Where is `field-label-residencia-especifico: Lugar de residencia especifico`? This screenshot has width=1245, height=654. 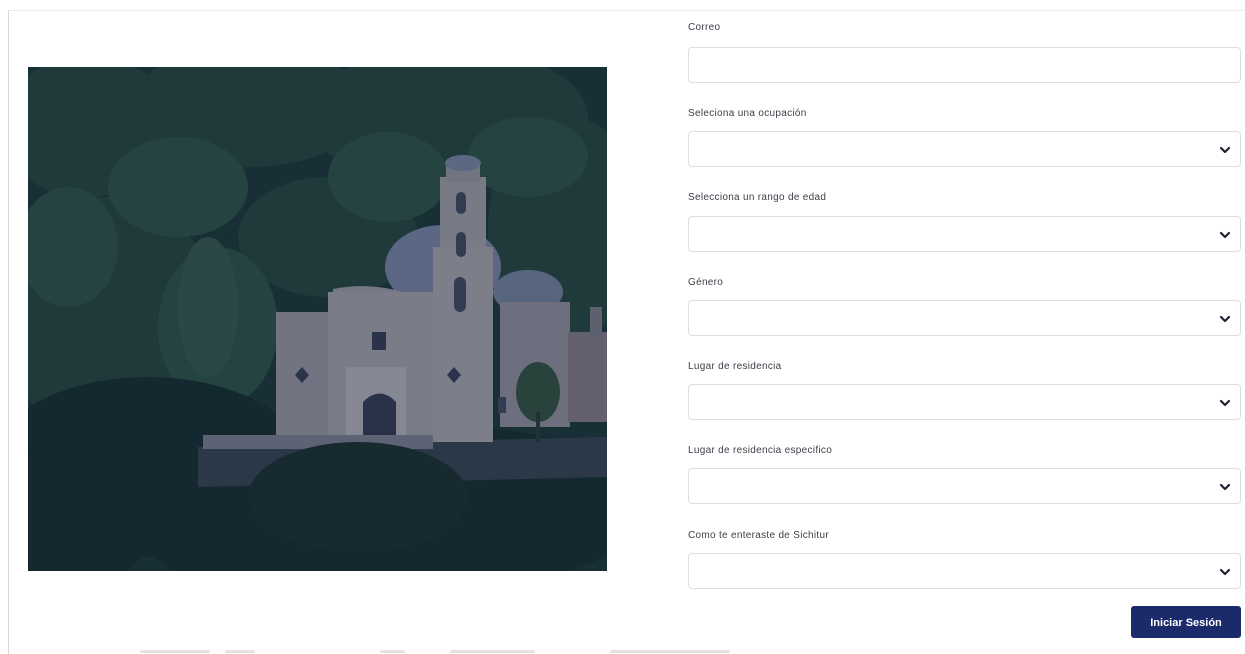 field-label-residencia-especifico: Lugar de residencia especifico is located at coordinates (760, 450).